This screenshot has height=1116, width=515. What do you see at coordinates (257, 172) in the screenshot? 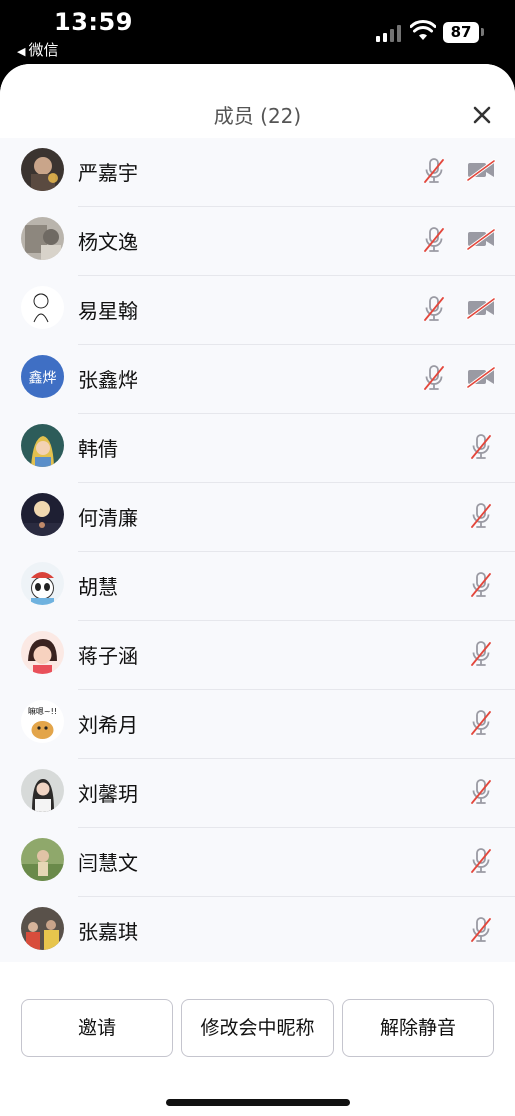
I see `member-row: 严嘉宇` at bounding box center [257, 172].